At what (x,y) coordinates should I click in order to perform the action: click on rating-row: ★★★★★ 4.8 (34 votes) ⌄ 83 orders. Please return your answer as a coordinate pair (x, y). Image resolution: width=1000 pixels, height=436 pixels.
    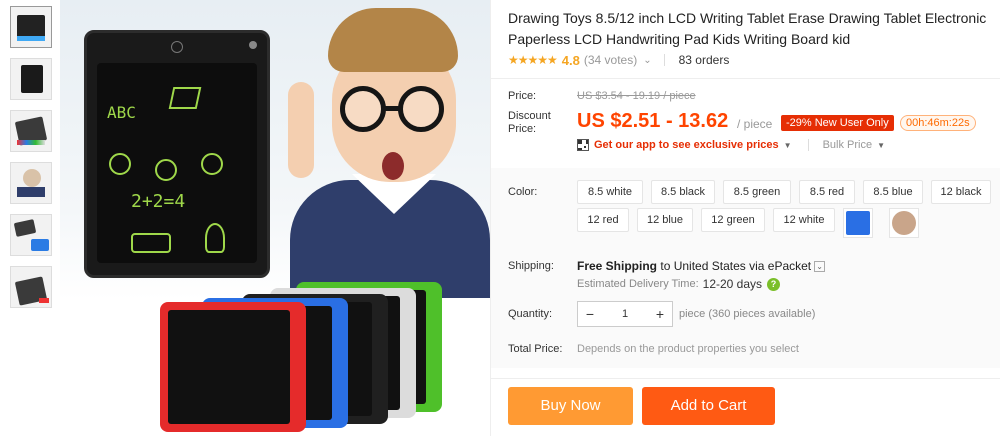
    Looking at the image, I should click on (618, 60).